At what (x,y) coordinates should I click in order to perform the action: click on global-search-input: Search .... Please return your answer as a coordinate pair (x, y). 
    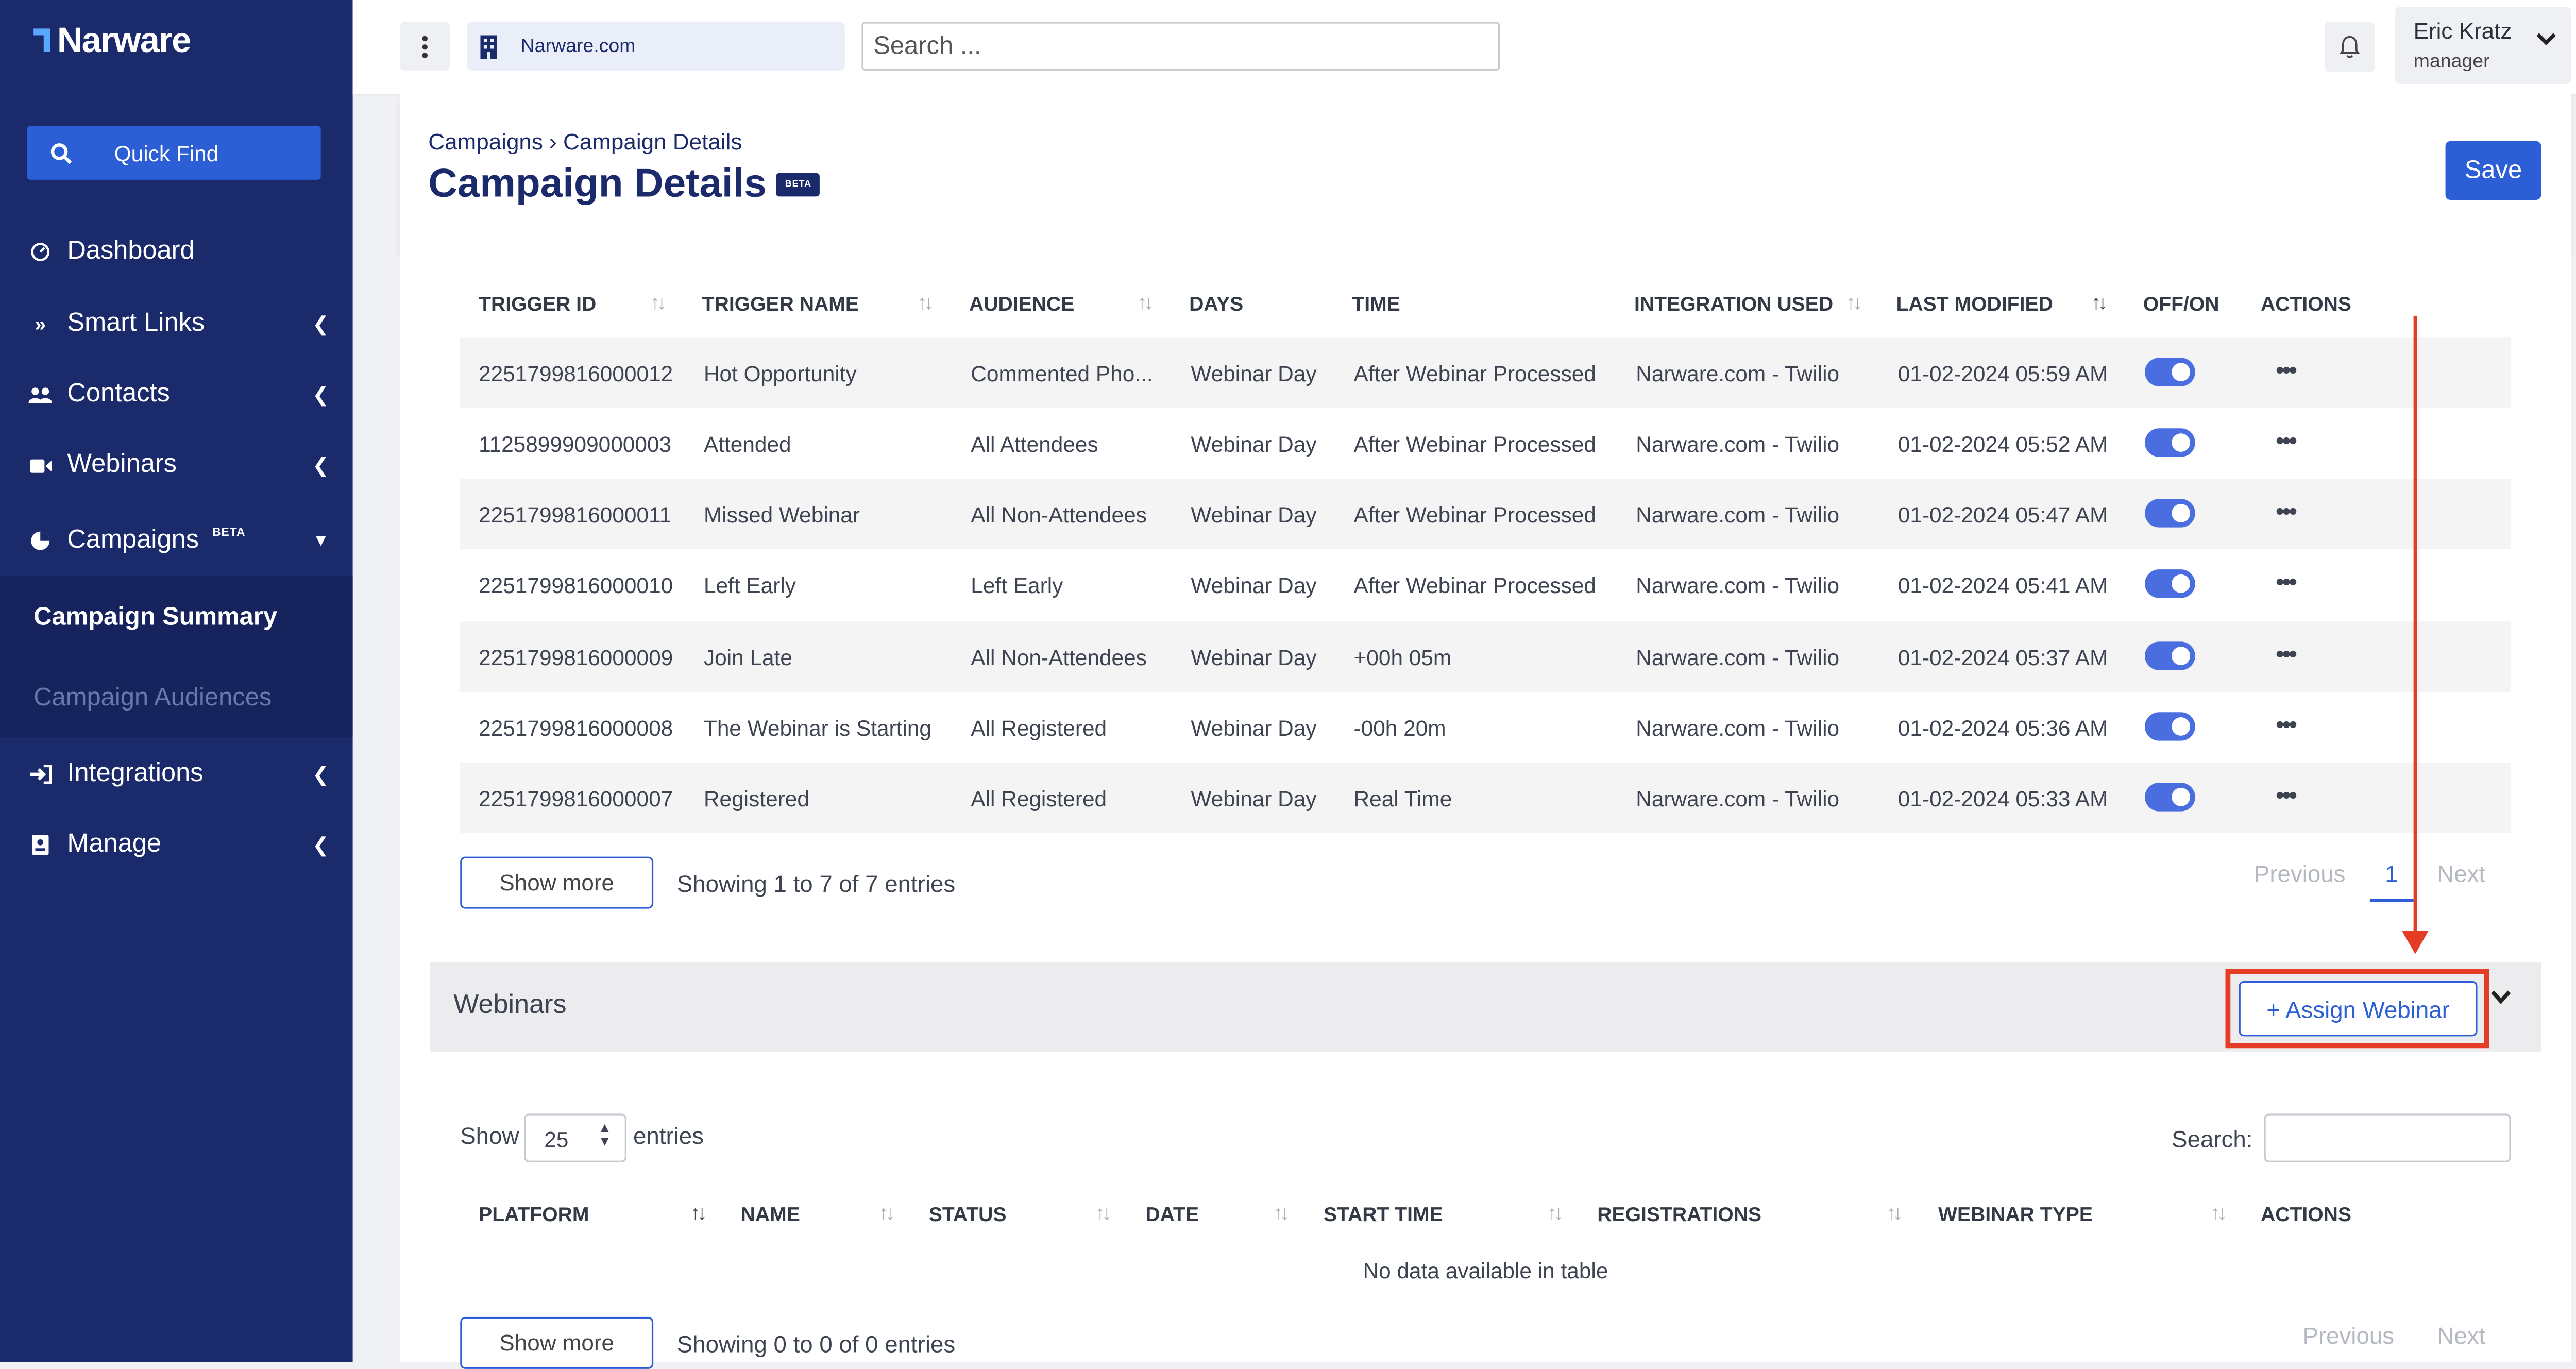
    Looking at the image, I should click on (1180, 46).